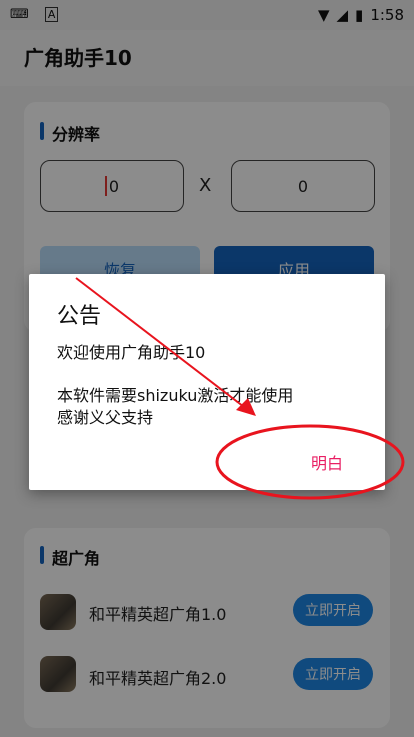  I want to click on annotation-ellipse, so click(310, 462).